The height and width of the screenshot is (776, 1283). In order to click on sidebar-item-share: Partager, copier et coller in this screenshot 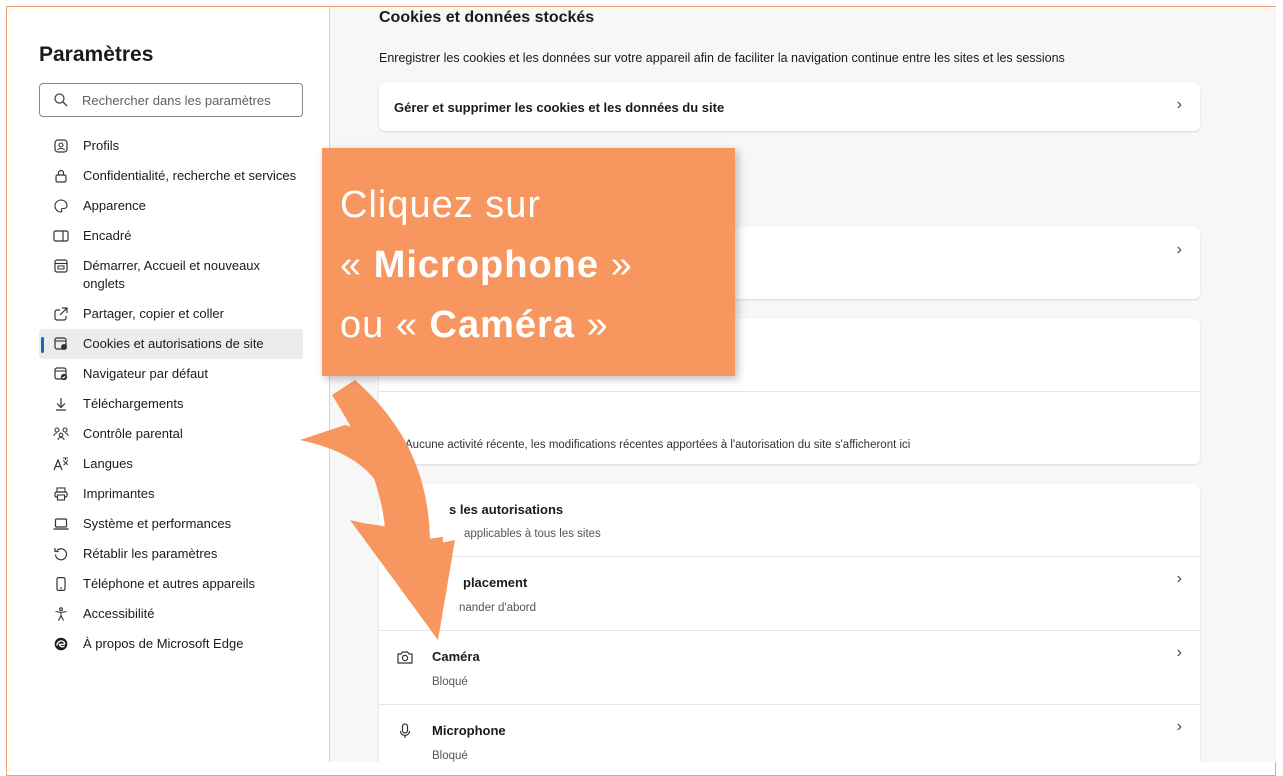, I will do `click(171, 314)`.